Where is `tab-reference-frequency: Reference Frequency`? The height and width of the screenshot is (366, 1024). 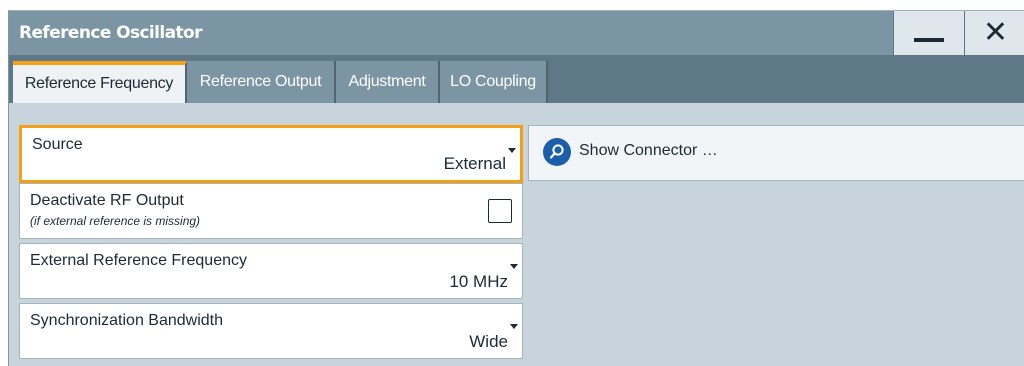 tab-reference-frequency: Reference Frequency is located at coordinates (100, 82).